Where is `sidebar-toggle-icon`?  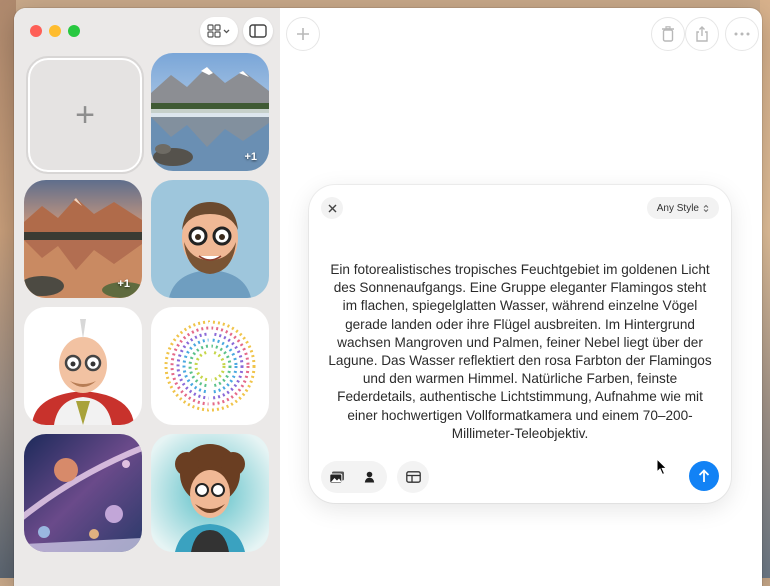 sidebar-toggle-icon is located at coordinates (258, 31).